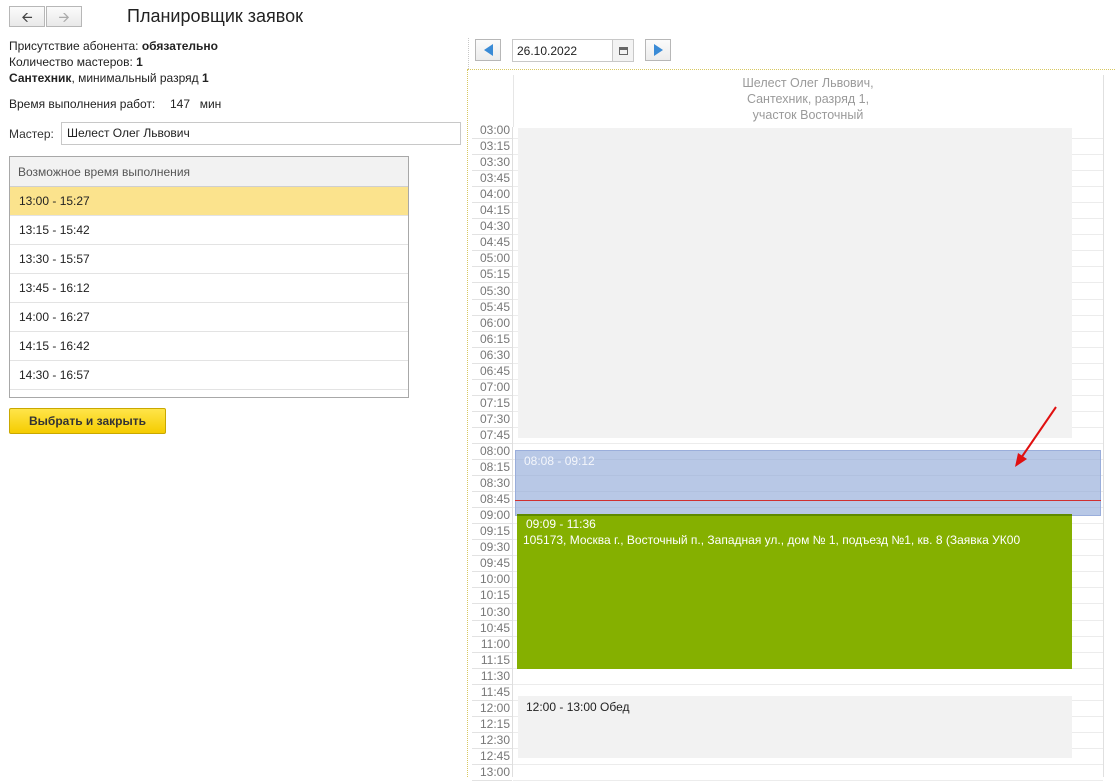 The image size is (1115, 781). Describe the element at coordinates (494, 627) in the screenshot. I see `time-label: 10:45` at that location.